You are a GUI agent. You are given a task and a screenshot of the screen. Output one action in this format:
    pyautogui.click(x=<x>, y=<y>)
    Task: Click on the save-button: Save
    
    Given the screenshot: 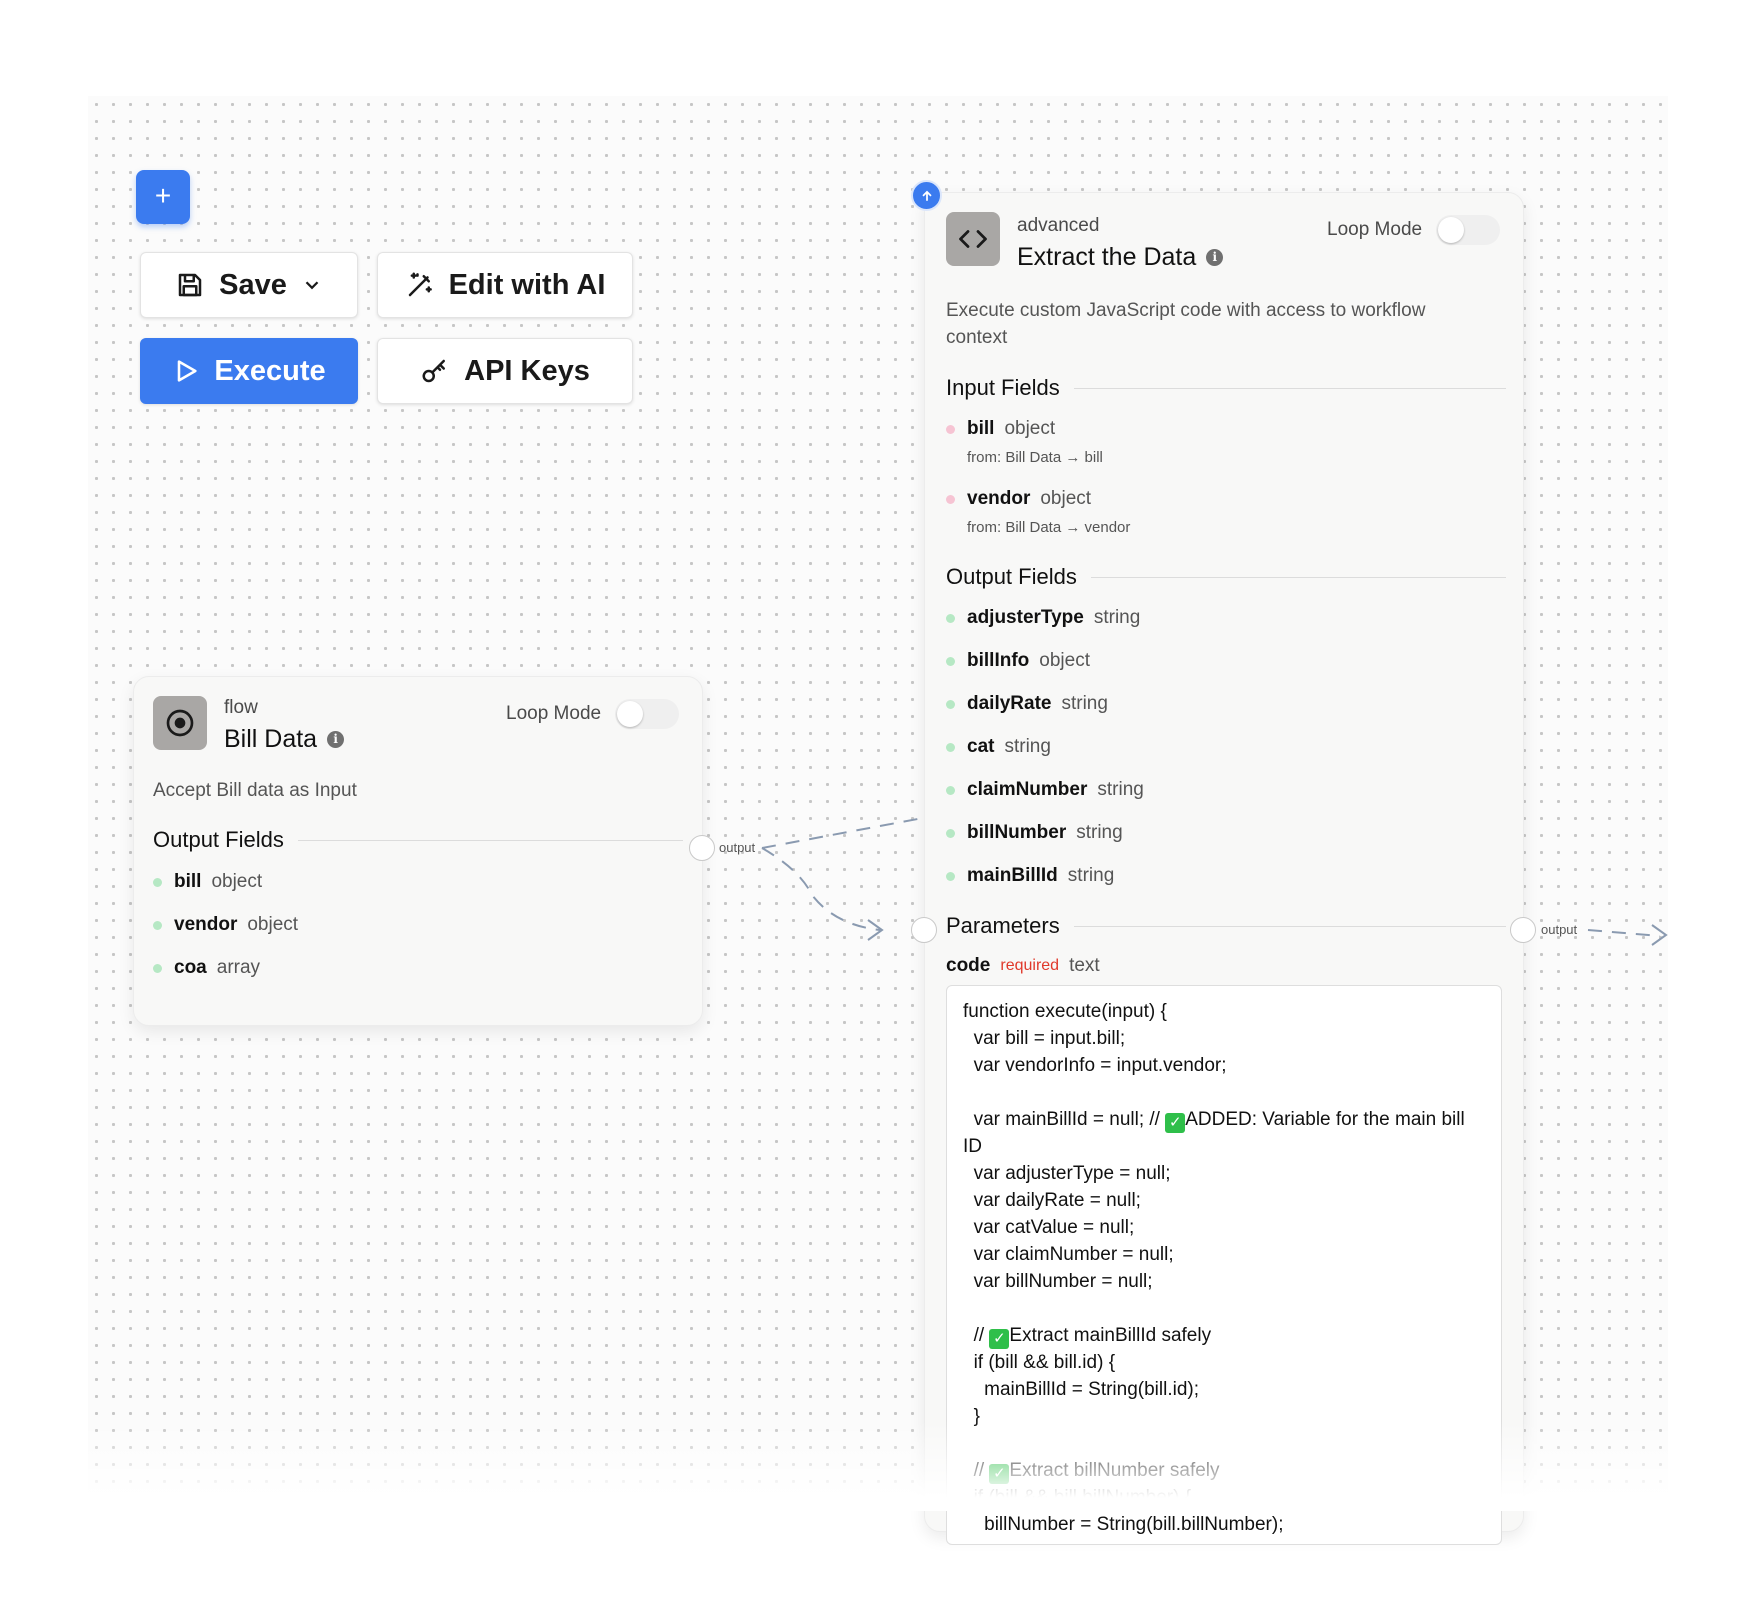 What is the action you would take?
    pyautogui.click(x=249, y=285)
    